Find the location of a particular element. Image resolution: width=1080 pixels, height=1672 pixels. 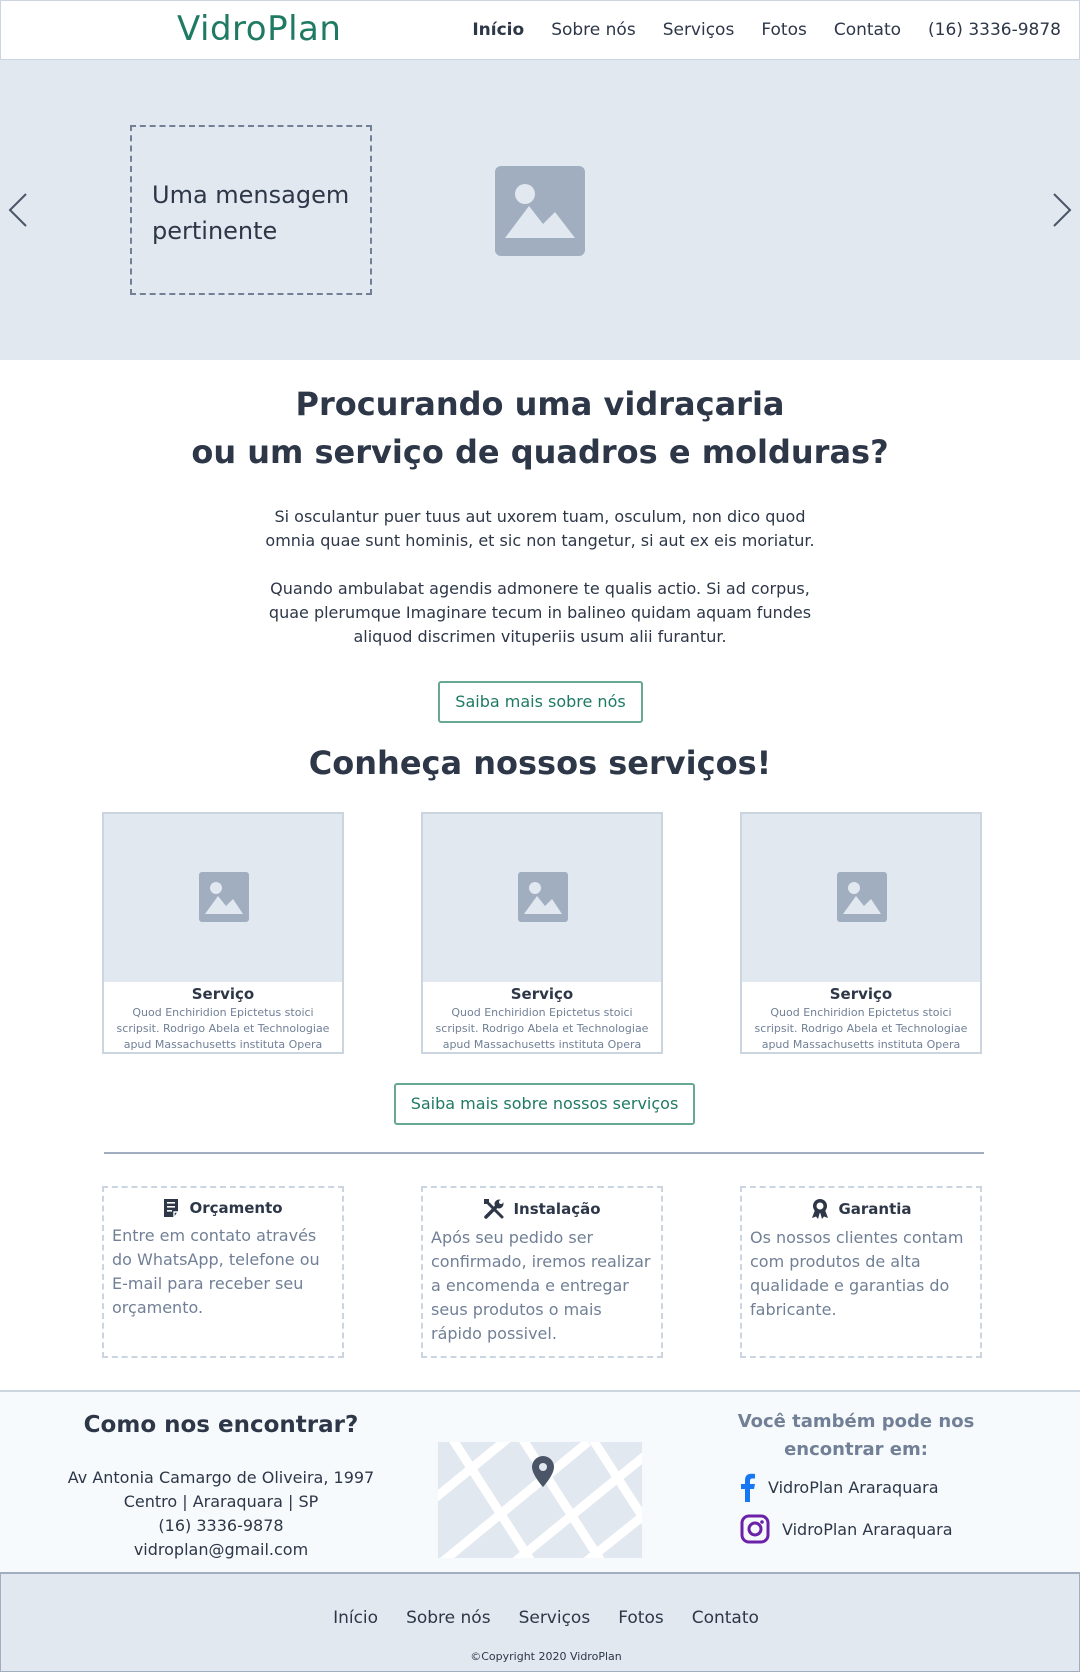

address-line1: Av Antonia Camargo de Oliveira, 1997 is located at coordinates (221, 1477).